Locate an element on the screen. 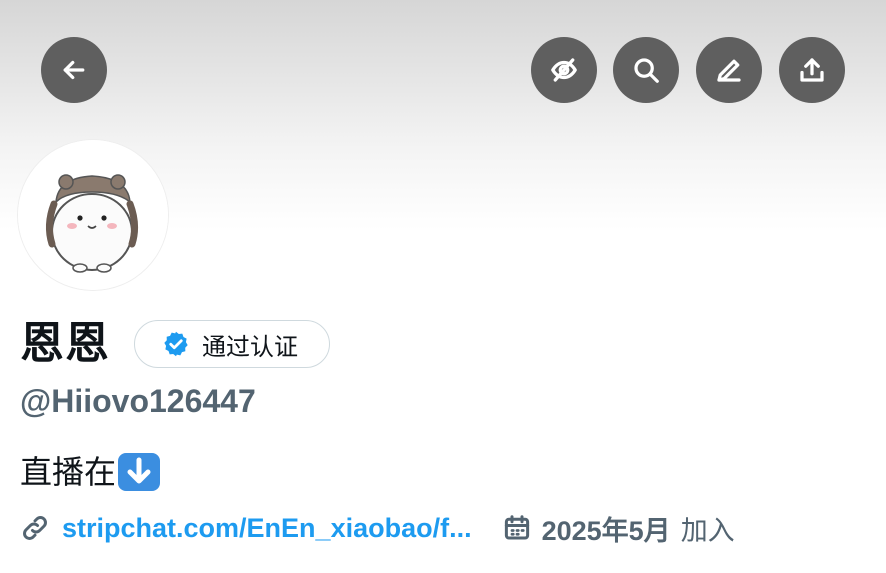 The width and height of the screenshot is (886, 573). link-icon is located at coordinates (35, 528).